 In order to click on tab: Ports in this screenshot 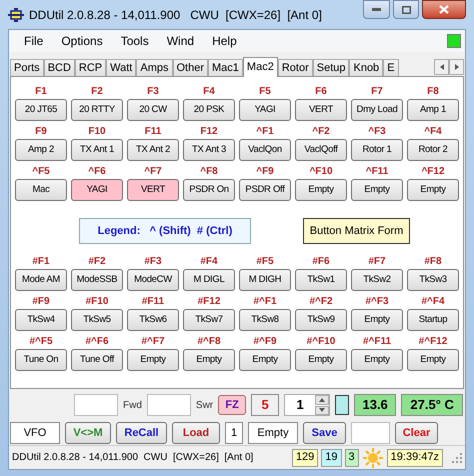, I will do `click(27, 67)`.